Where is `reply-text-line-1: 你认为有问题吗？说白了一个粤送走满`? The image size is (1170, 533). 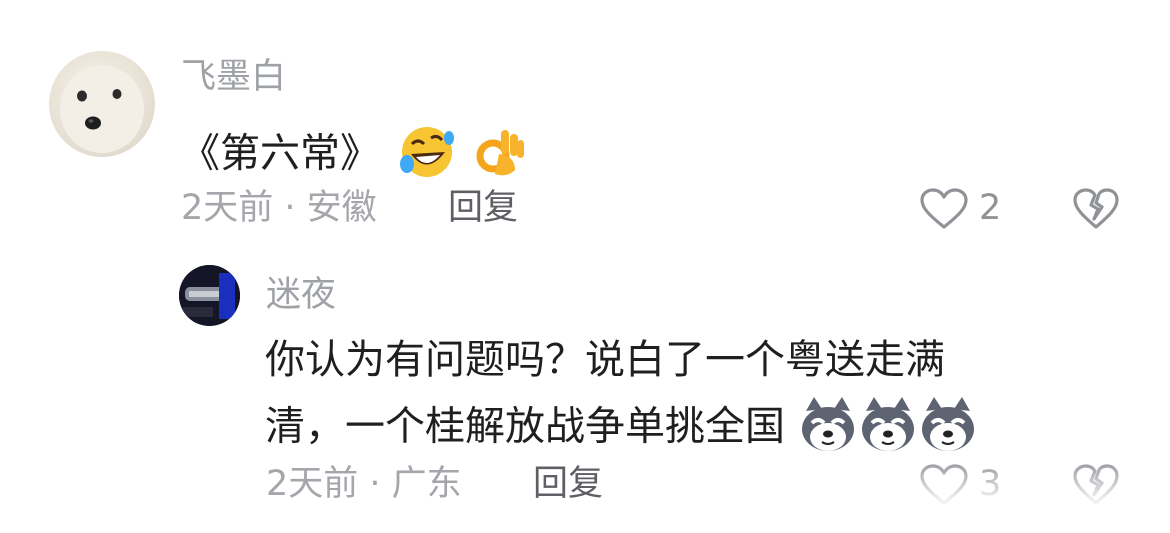 reply-text-line-1: 你认为有问题吗？说白了一个粤送走满 is located at coordinates (605, 360).